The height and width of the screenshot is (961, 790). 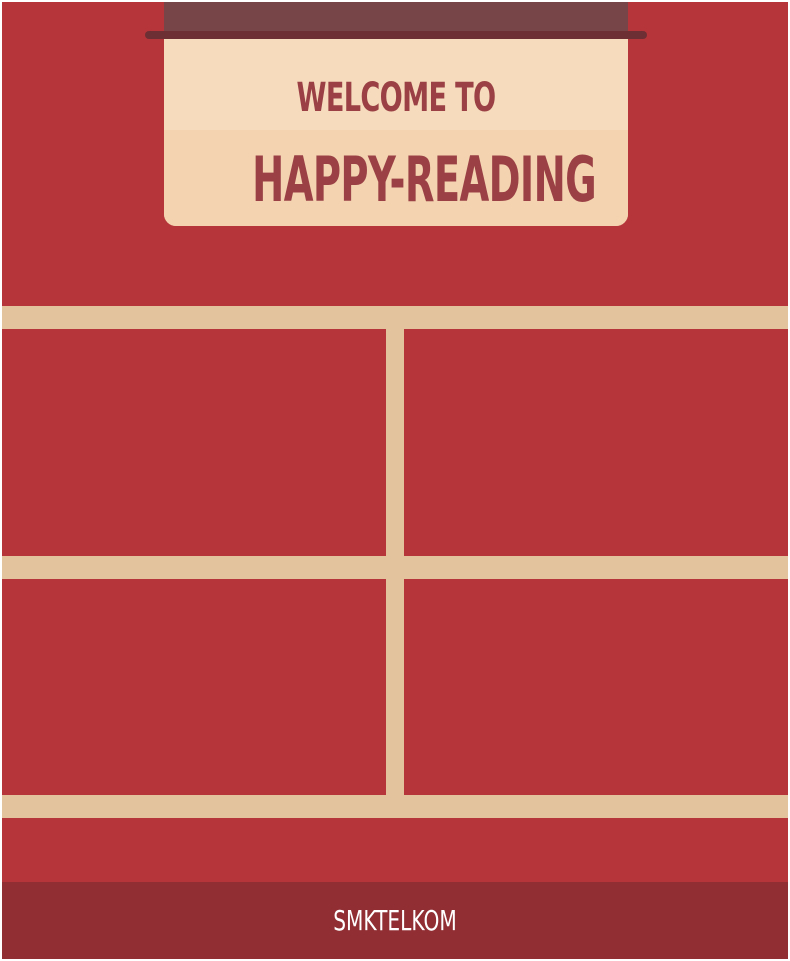 I want to click on sign-welcome-text: WELCOME TO, so click(x=396, y=98).